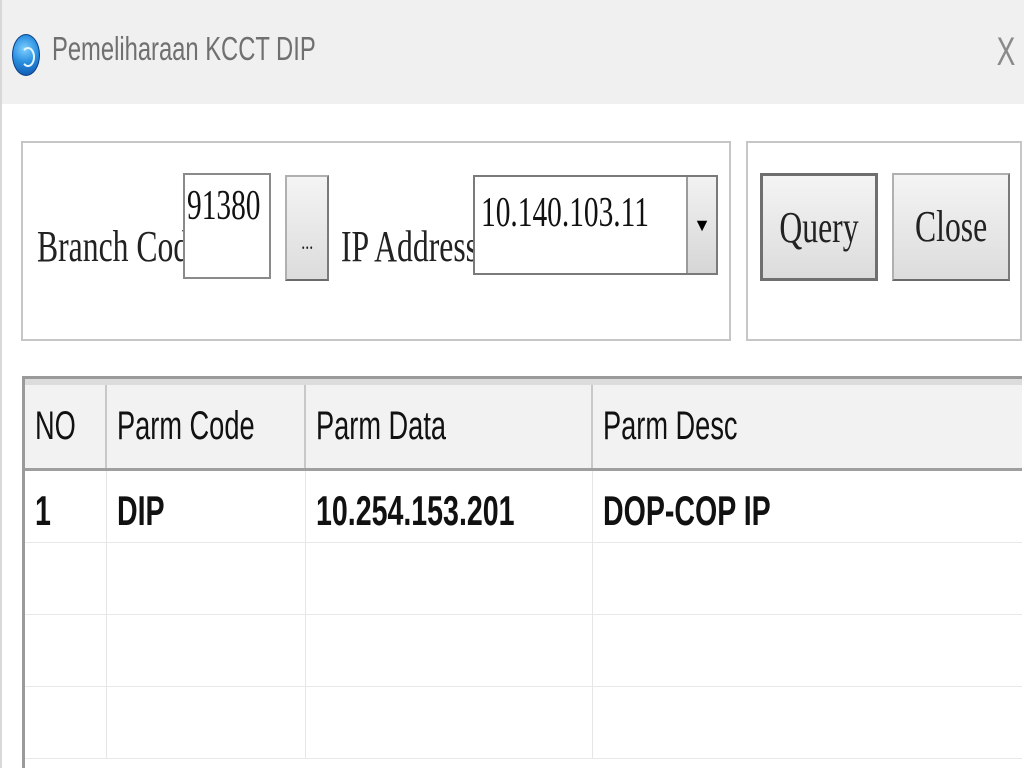  Describe the element at coordinates (450, 506) in the screenshot. I see `cell-parm-data: 10.254.153.201` at that location.